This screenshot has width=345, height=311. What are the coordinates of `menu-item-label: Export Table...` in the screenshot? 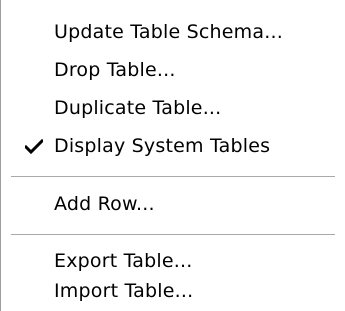 It's located at (123, 261).